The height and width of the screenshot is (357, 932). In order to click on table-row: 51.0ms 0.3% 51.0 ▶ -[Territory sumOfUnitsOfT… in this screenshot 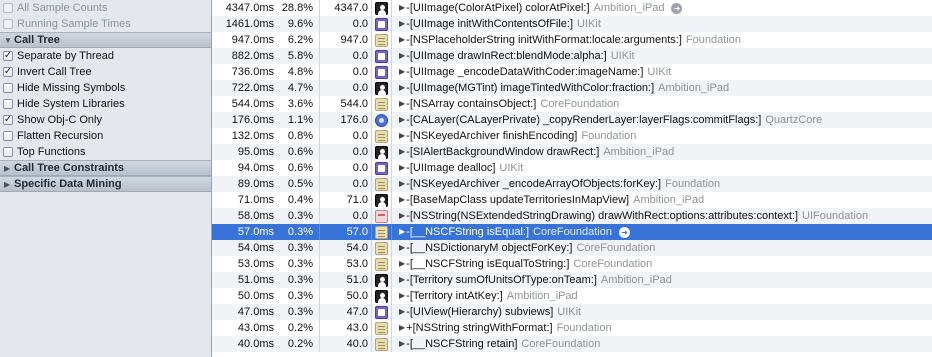, I will do `click(572, 280)`.